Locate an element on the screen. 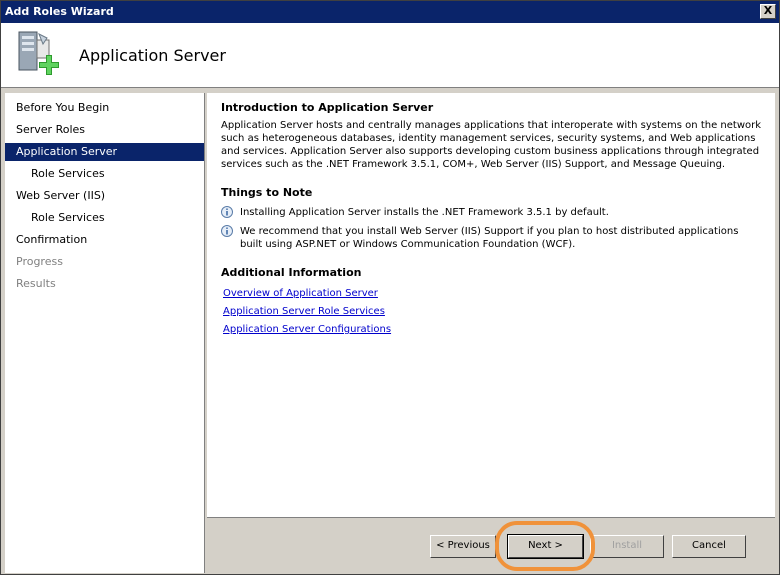 This screenshot has height=575, width=780. close-button: X is located at coordinates (768, 11).